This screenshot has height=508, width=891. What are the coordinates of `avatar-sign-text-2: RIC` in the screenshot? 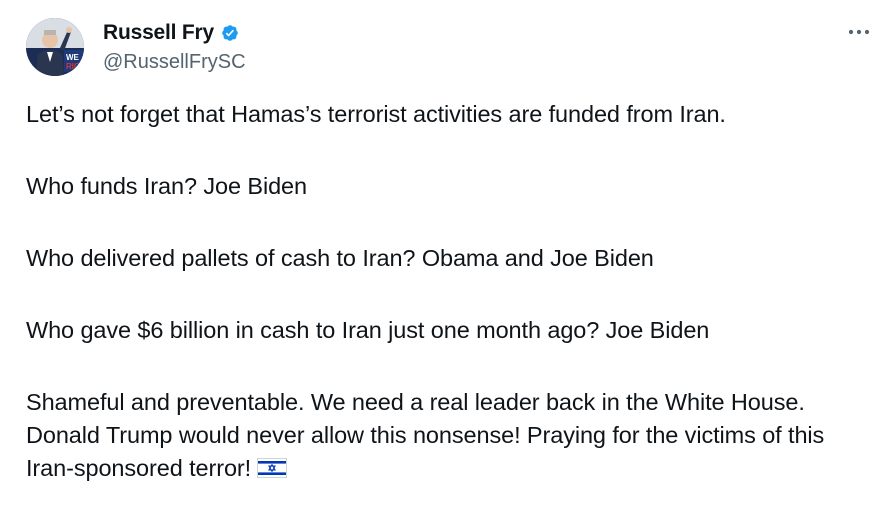 It's located at (73, 66).